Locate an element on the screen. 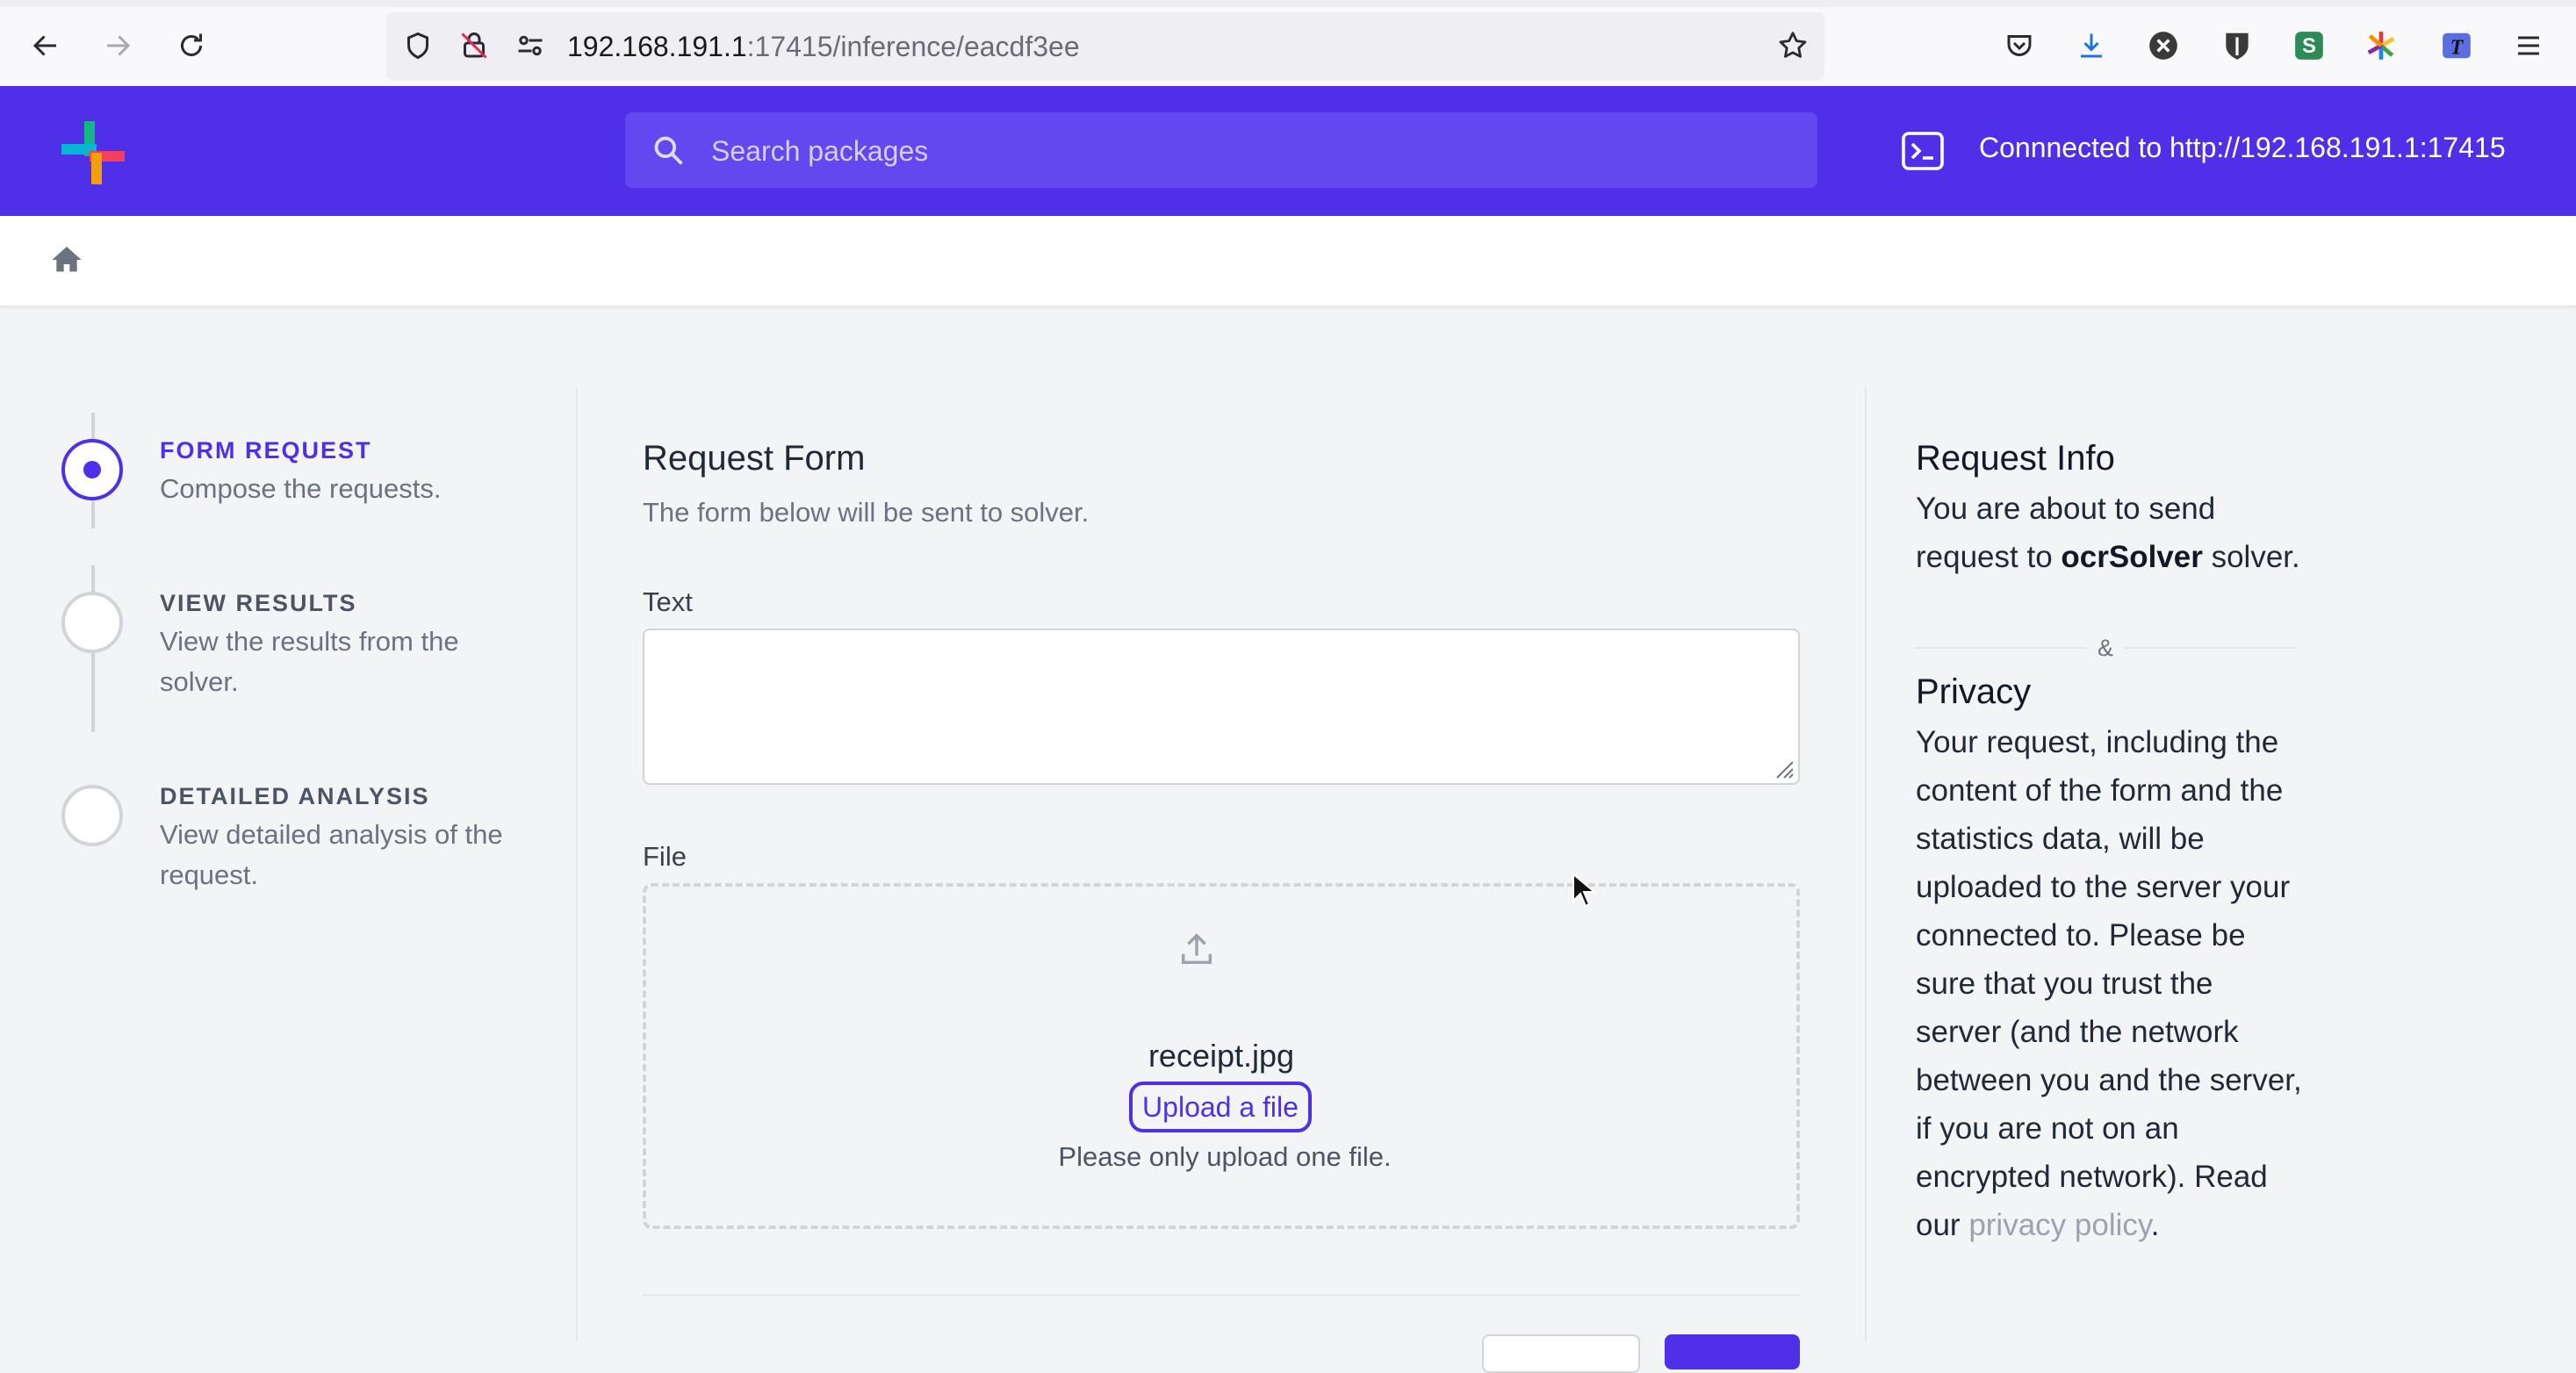 Image resolution: width=2576 pixels, height=1373 pixels. svg-text: T is located at coordinates (2457, 48).